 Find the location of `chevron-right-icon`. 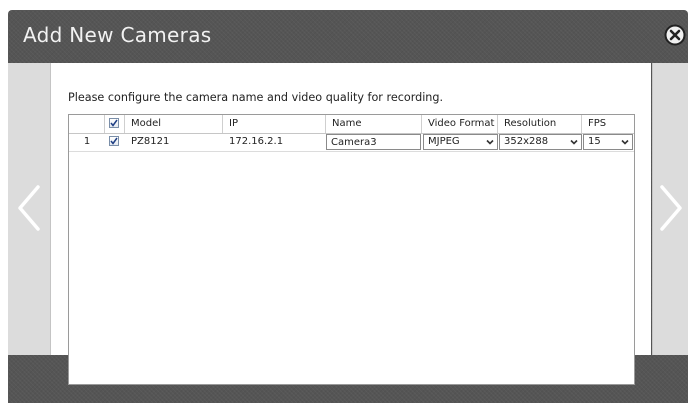

chevron-right-icon is located at coordinates (671, 208).